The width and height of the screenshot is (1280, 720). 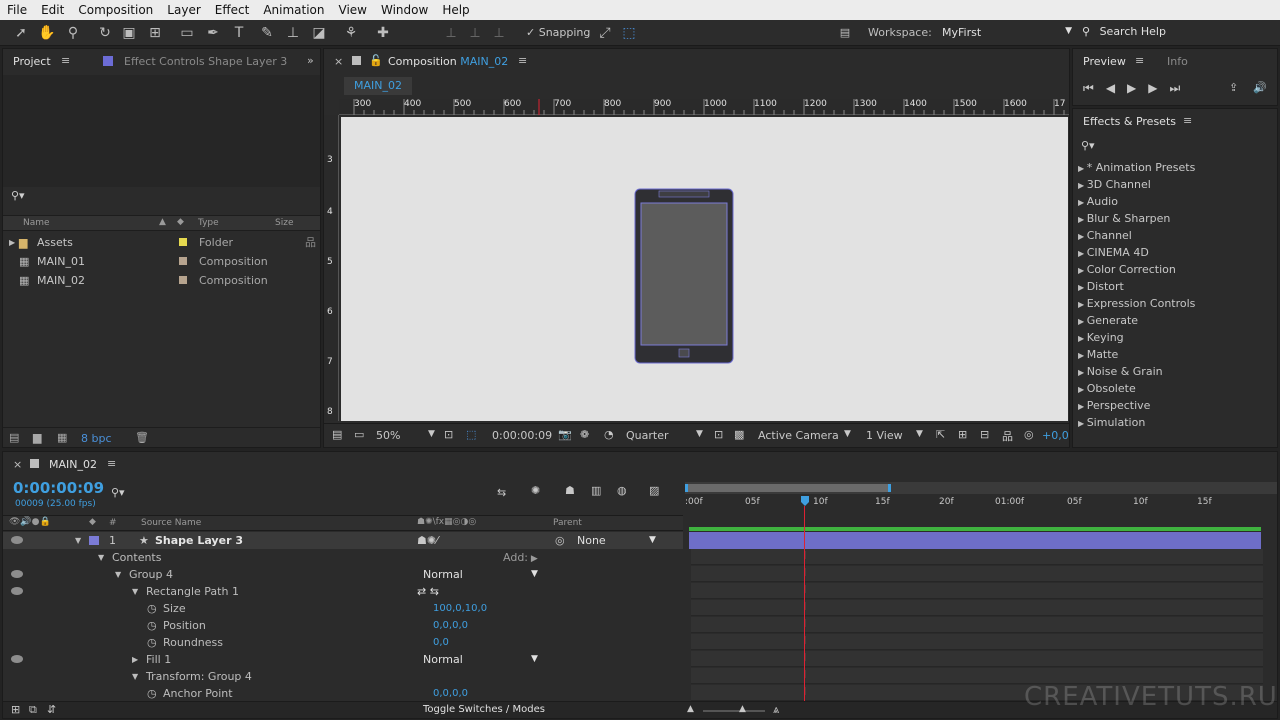 I want to click on layer-label-swatch, so click(x=94, y=540).